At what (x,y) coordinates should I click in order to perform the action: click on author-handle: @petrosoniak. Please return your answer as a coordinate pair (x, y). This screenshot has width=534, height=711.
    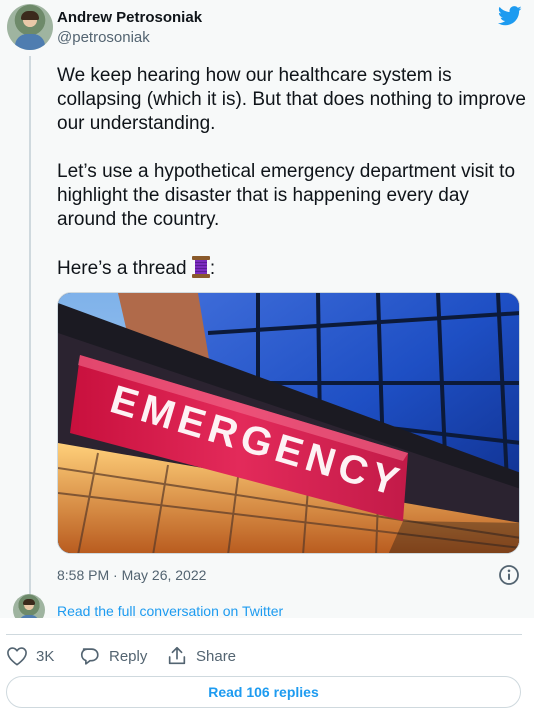
    Looking at the image, I should click on (103, 38).